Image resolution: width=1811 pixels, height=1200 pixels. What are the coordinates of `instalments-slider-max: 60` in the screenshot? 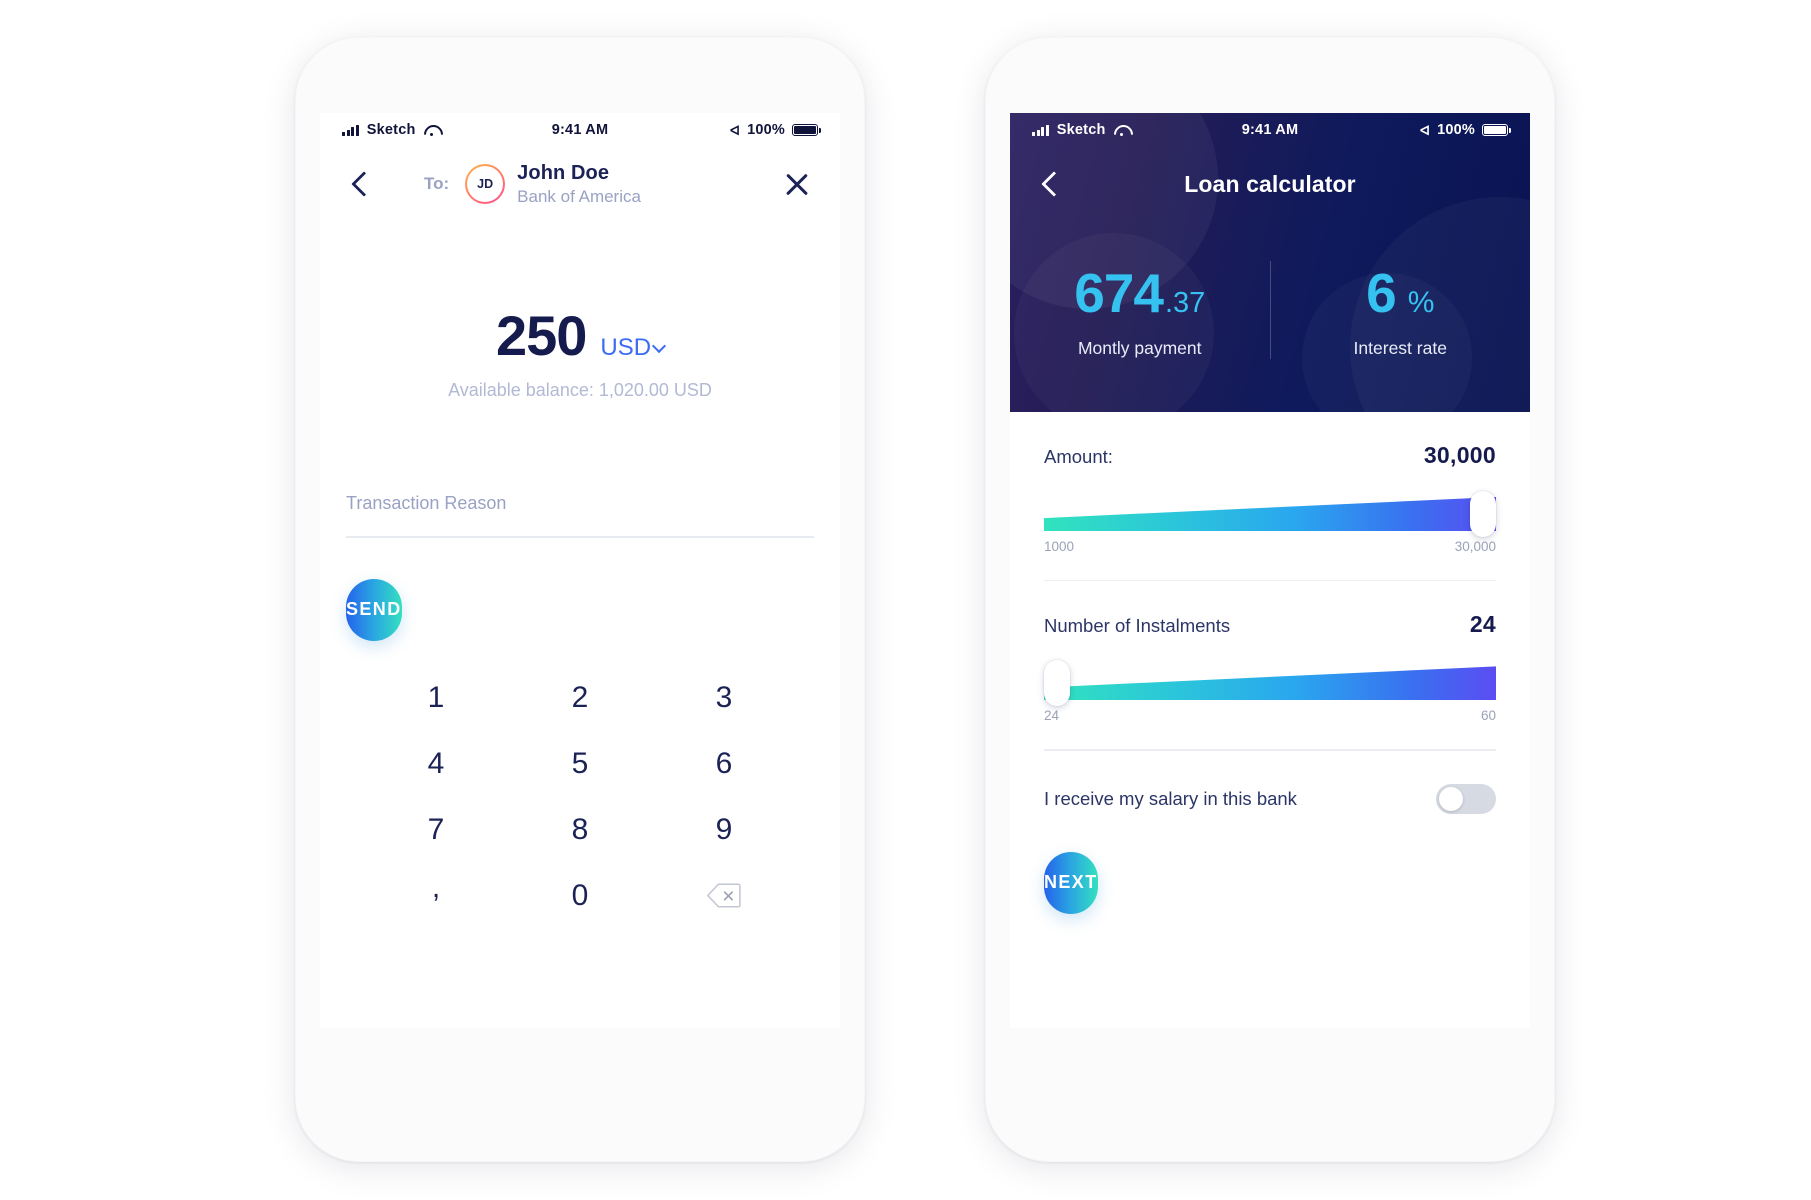 It's located at (1488, 716).